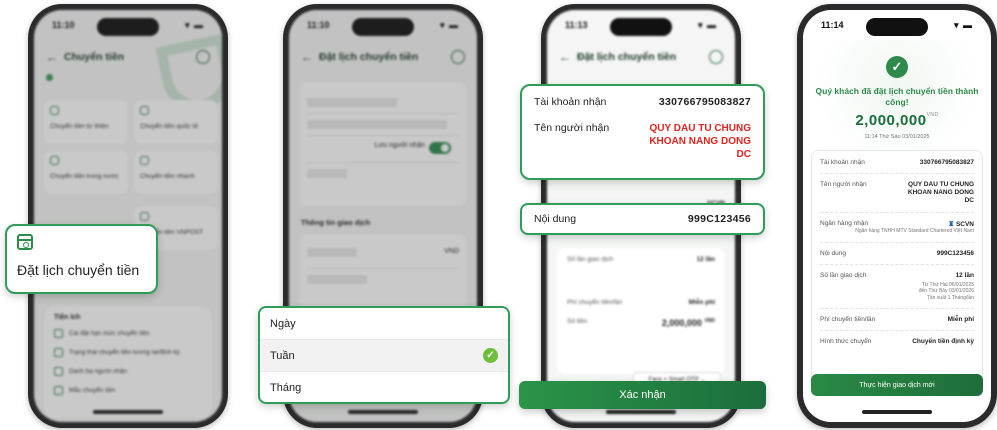  I want to click on recipient-account-value: 330766795083827, so click(704, 102).